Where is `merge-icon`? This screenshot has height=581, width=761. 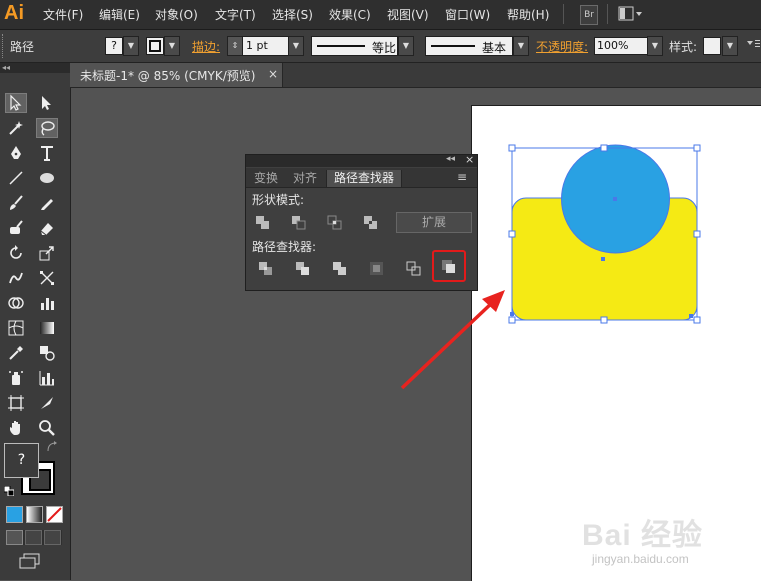 merge-icon is located at coordinates (341, 269).